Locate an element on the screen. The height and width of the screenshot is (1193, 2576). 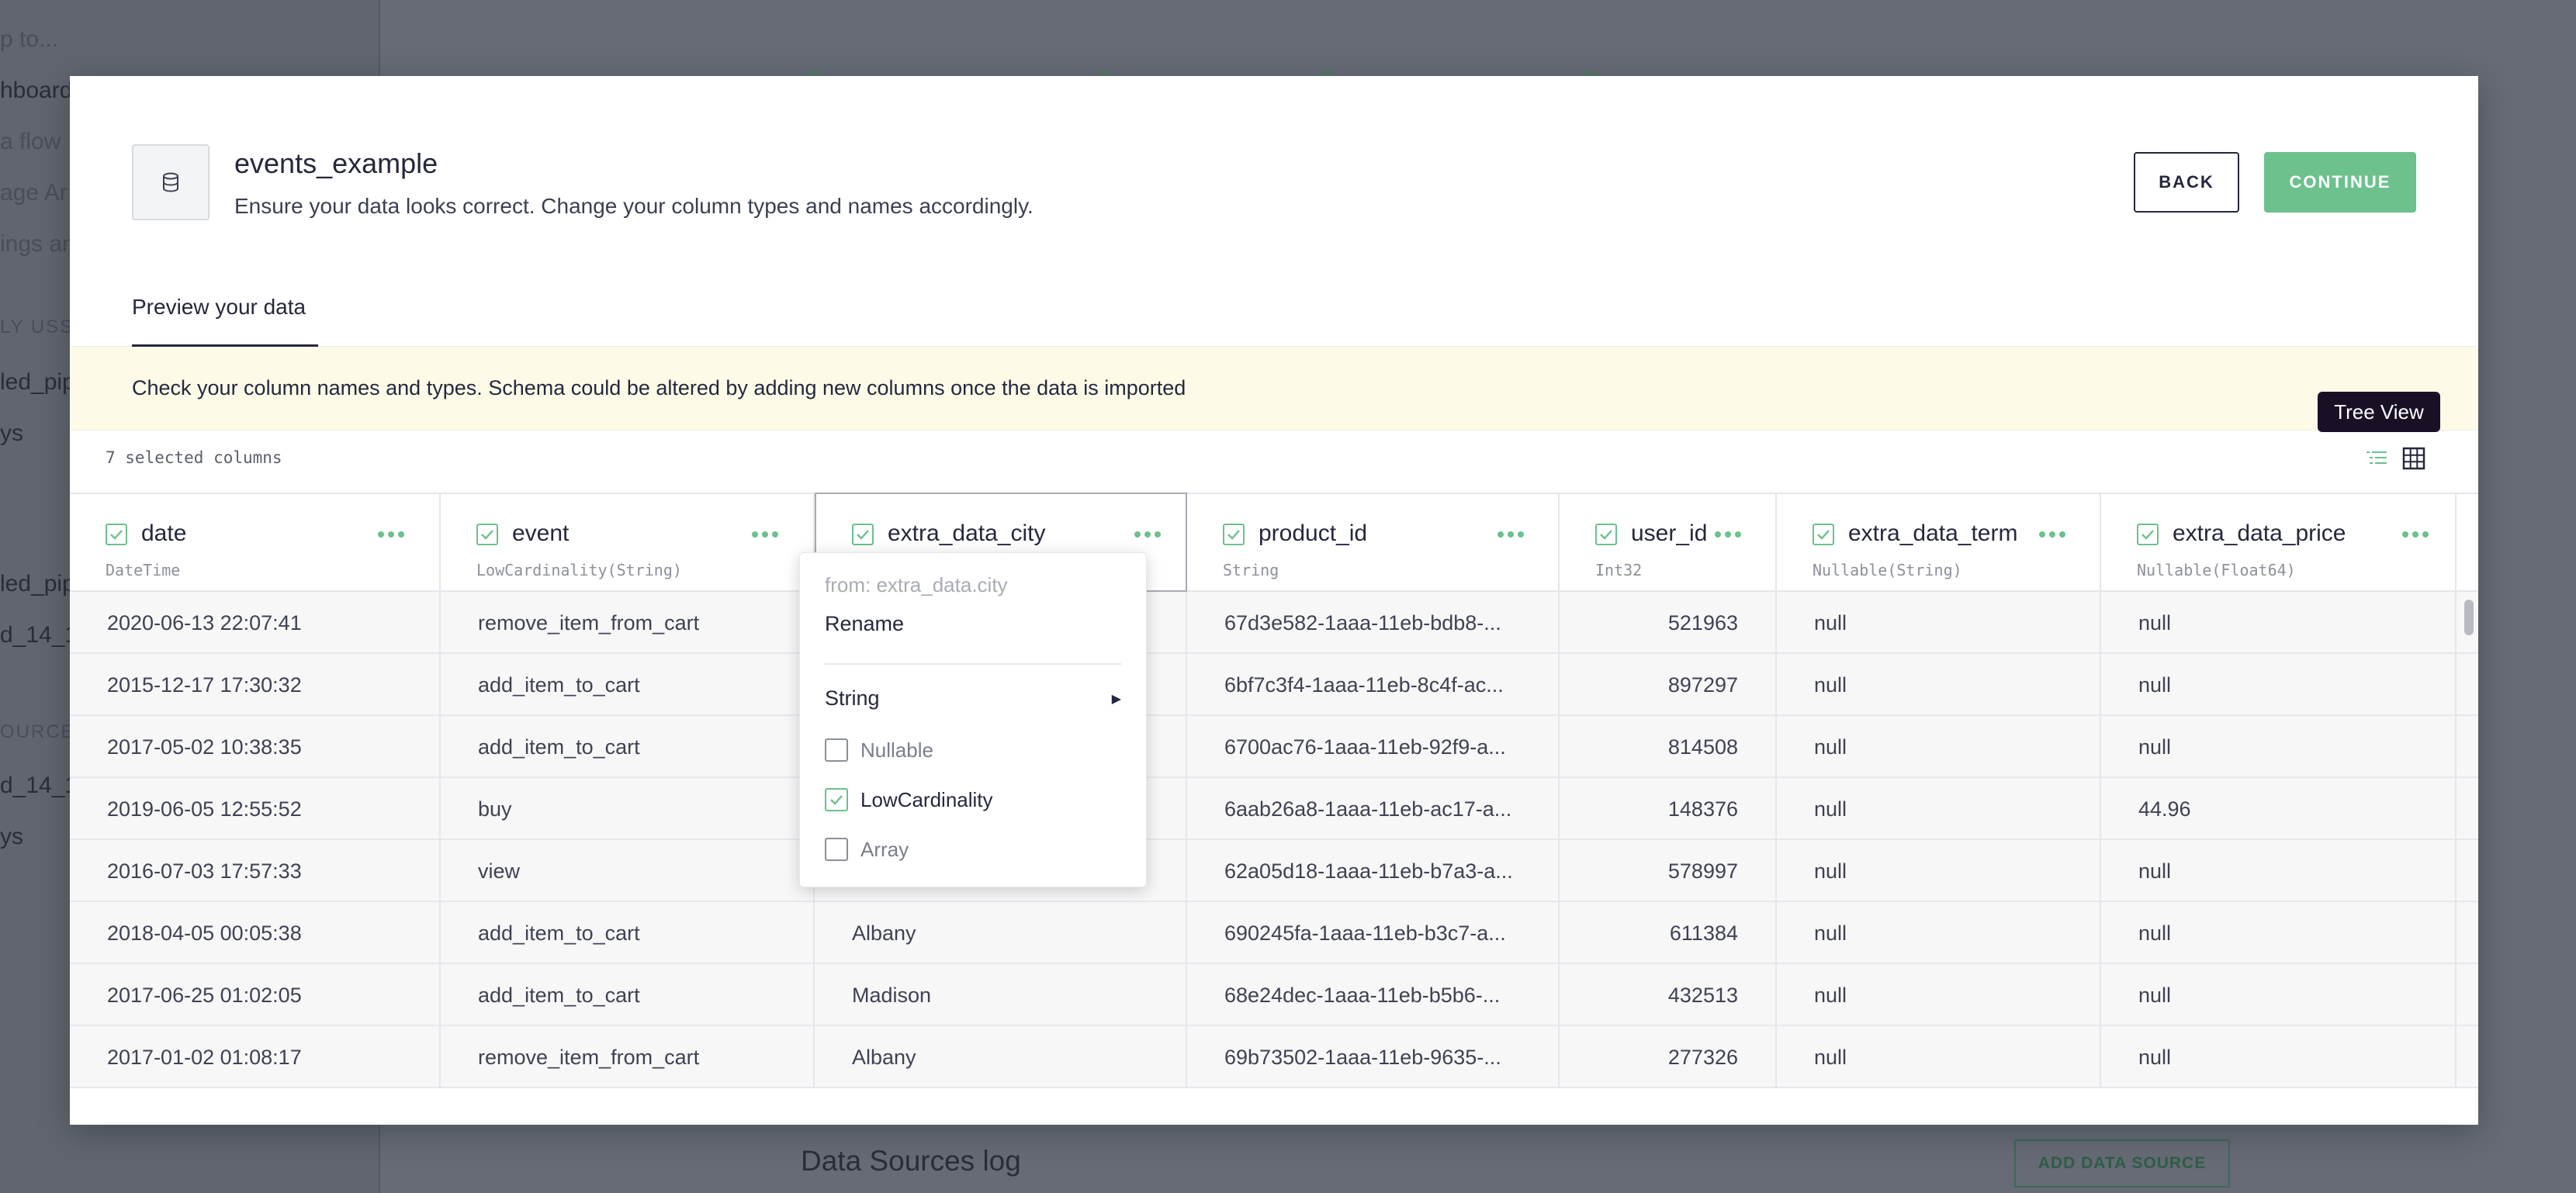
table-cell-user-id: 814508 is located at coordinates (1669, 747).